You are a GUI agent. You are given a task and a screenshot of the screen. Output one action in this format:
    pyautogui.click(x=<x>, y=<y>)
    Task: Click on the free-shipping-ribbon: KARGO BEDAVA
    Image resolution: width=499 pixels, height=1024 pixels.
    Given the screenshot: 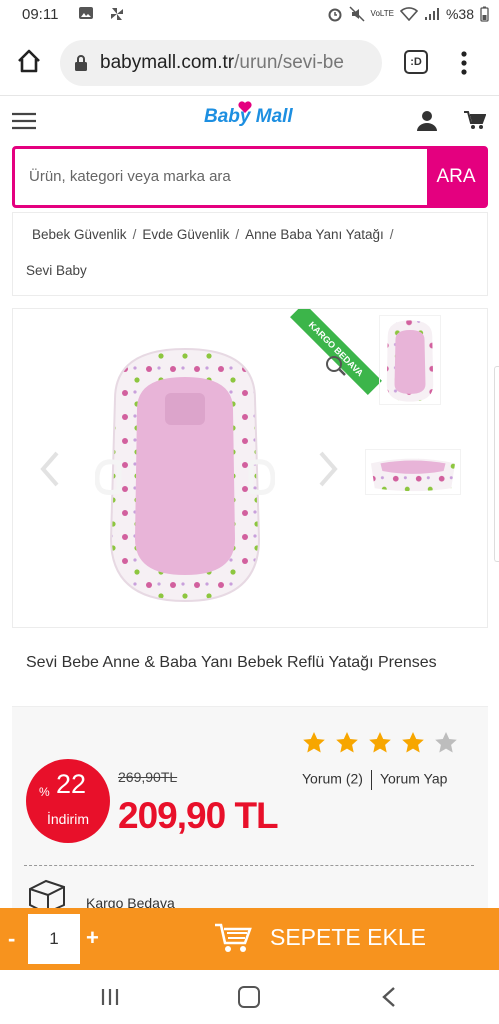 What is the action you would take?
    pyautogui.click(x=336, y=352)
    